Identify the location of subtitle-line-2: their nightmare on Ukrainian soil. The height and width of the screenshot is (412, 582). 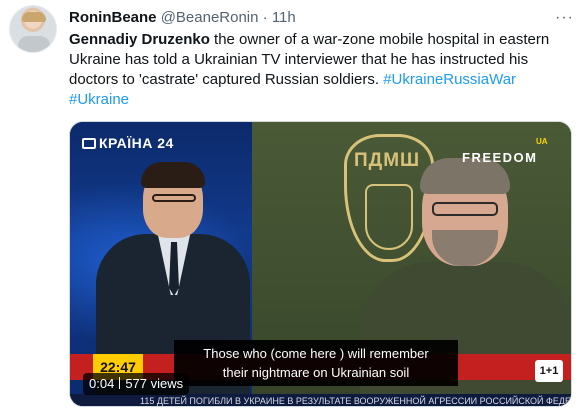
(316, 372).